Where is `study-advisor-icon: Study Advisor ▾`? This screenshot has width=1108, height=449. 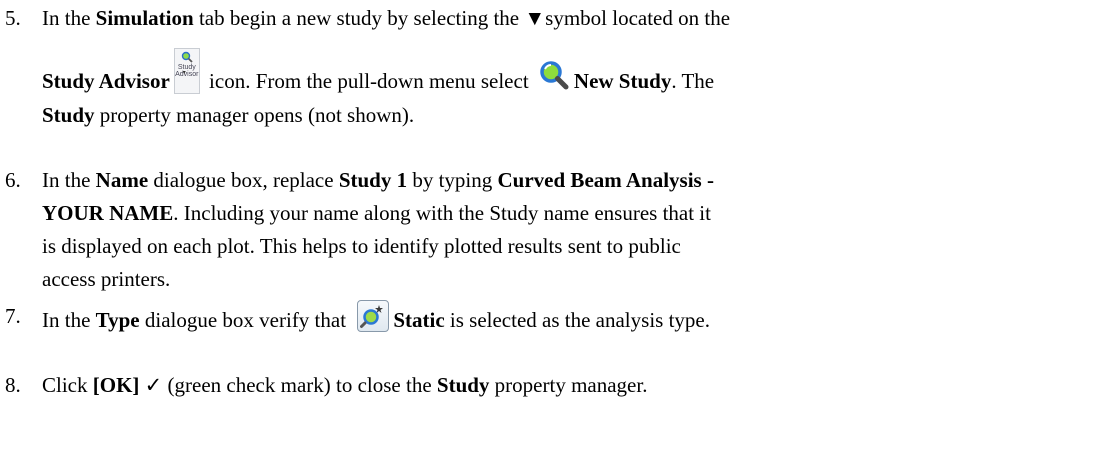
study-advisor-icon: Study Advisor ▾ is located at coordinates (186, 71).